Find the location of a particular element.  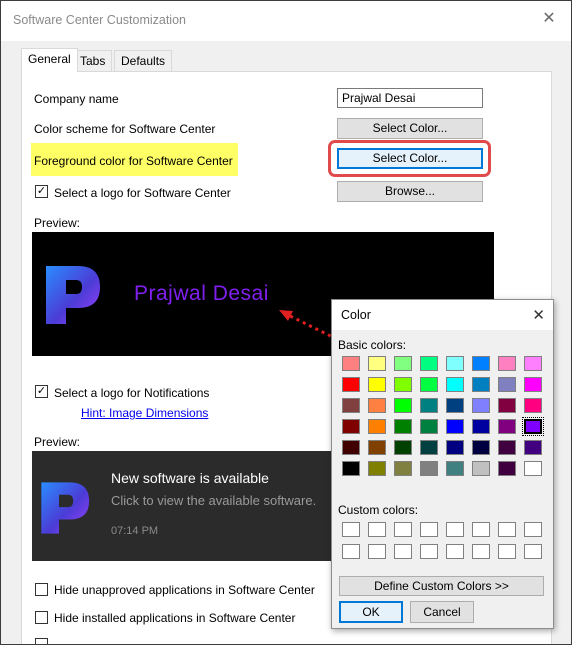

title-bar: Software Center Customization ✕ is located at coordinates (286, 21).